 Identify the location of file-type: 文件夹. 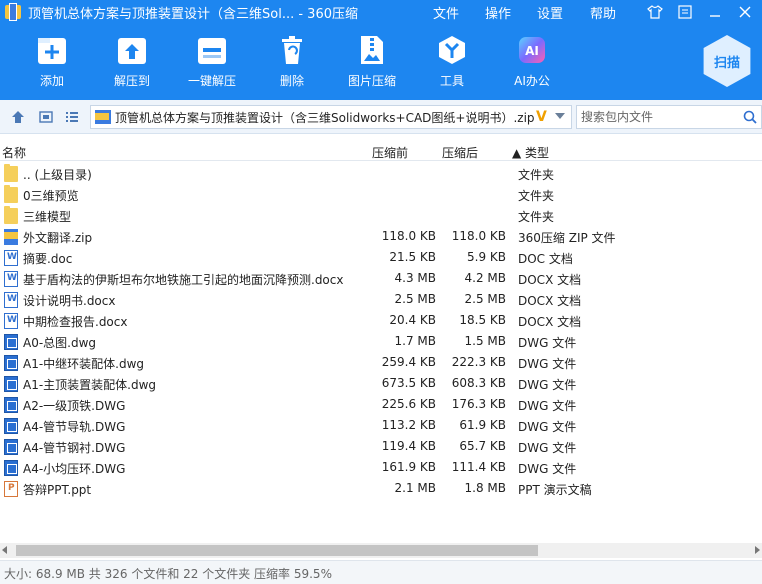
(536, 196).